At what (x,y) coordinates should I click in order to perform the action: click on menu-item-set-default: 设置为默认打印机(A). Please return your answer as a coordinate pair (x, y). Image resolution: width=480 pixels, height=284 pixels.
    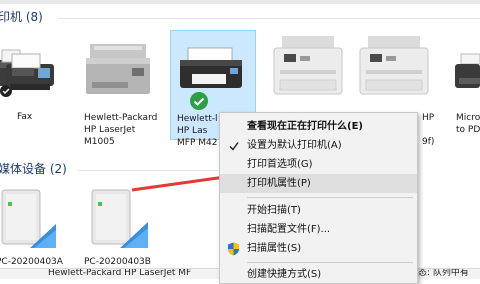
    Looking at the image, I should click on (318, 145).